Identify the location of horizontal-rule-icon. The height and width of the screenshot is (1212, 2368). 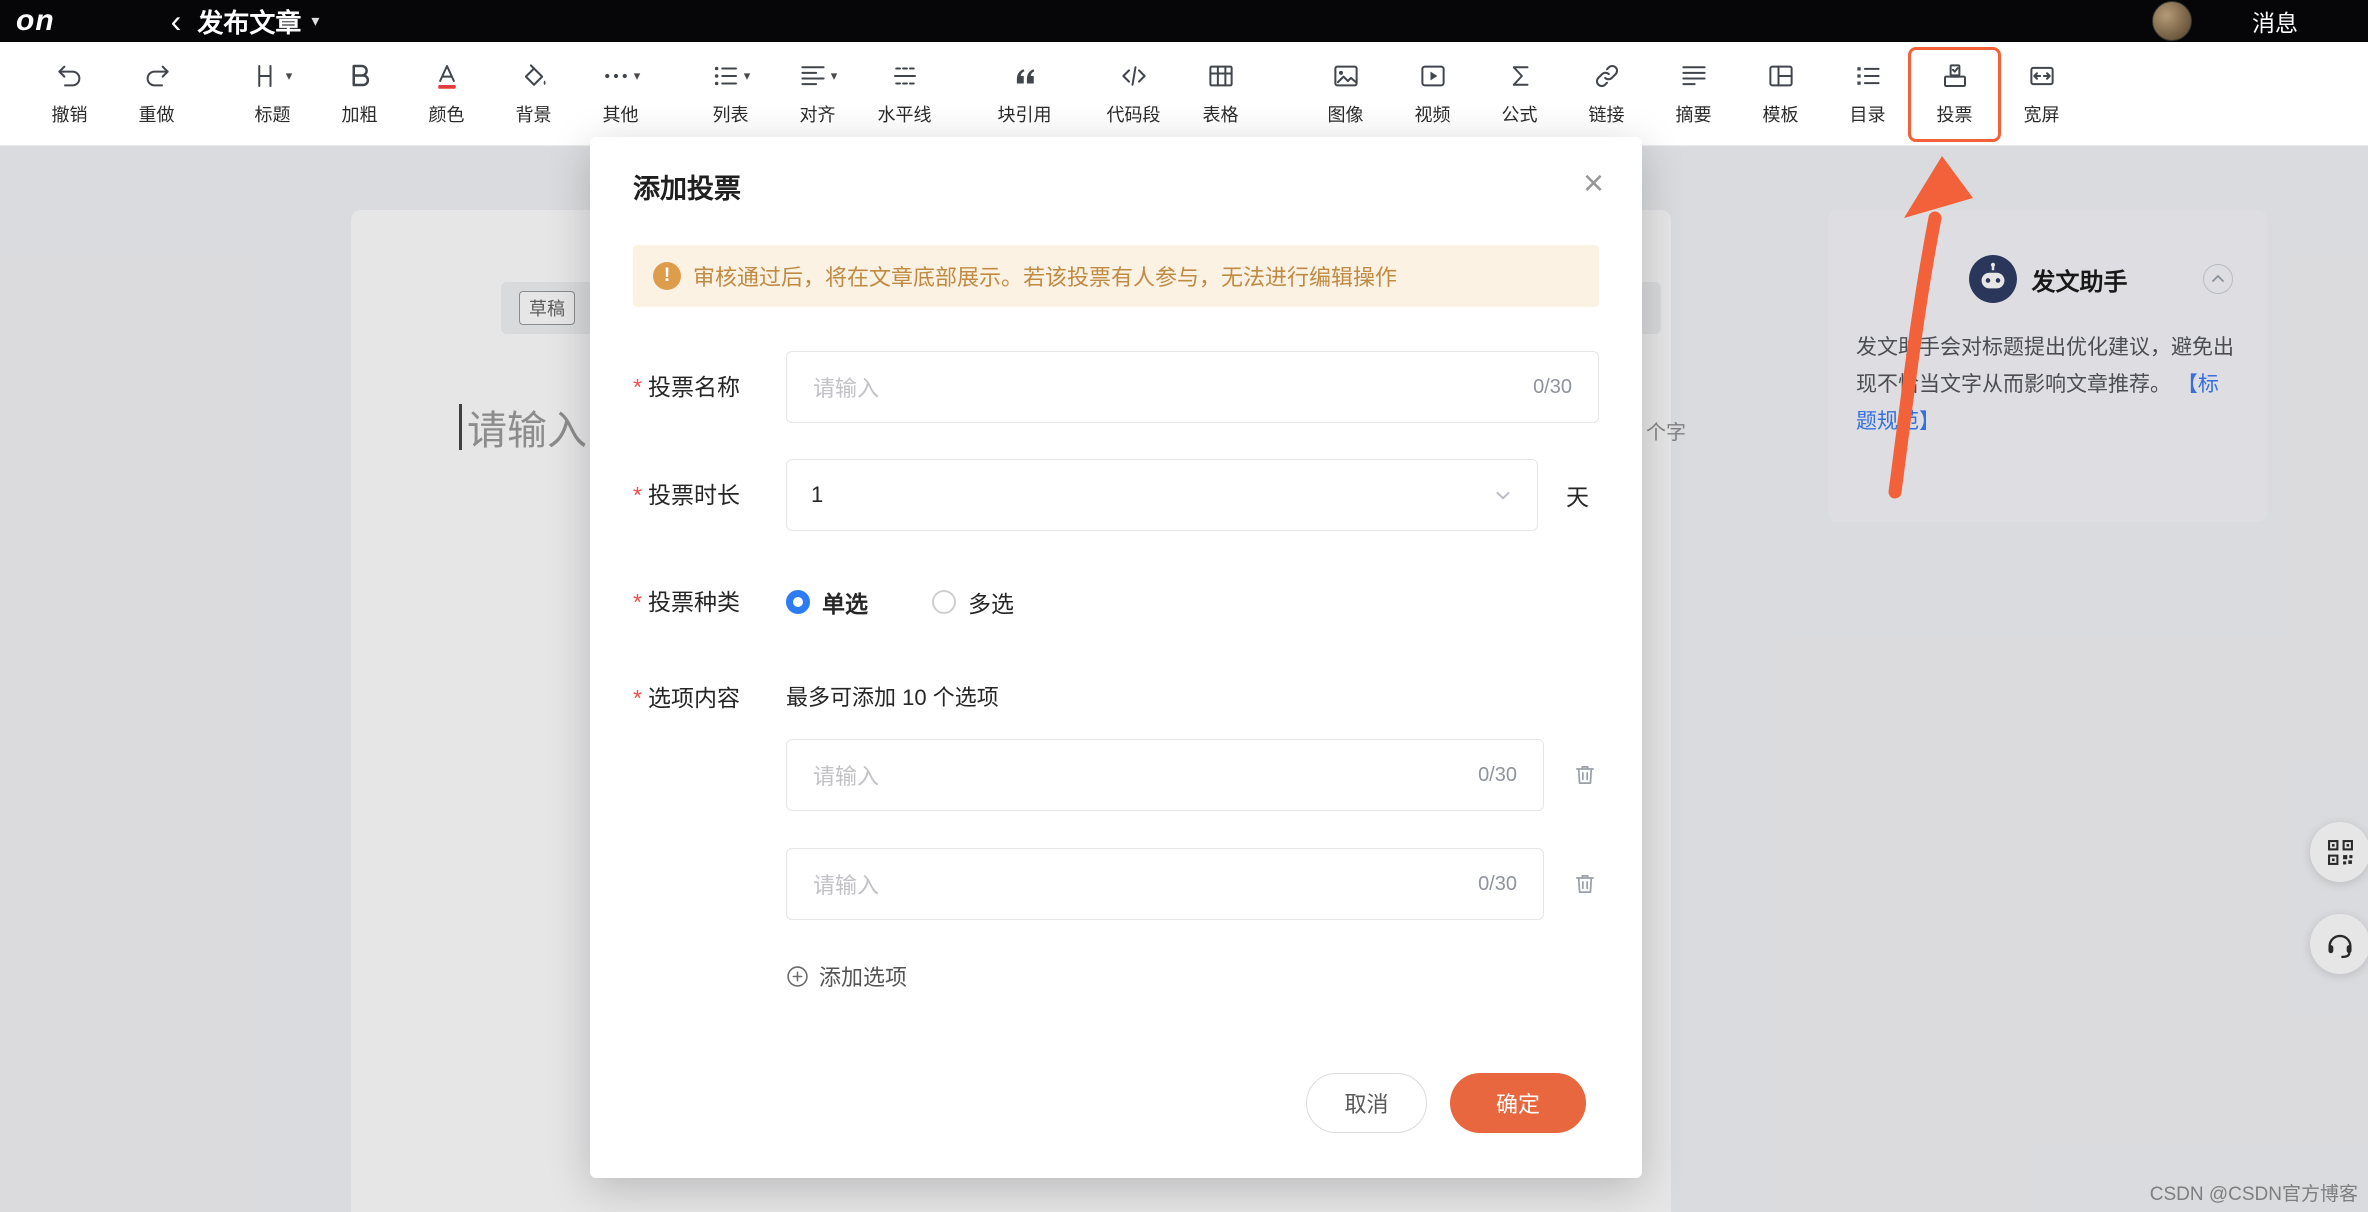
(905, 76).